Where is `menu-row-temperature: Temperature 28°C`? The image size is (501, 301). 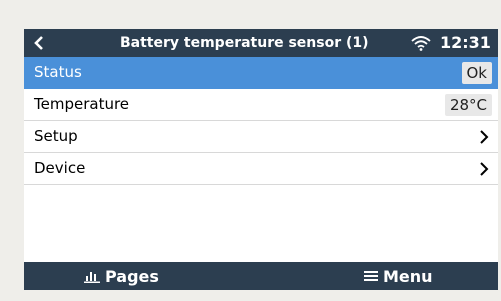 menu-row-temperature: Temperature 28°C is located at coordinates (261, 105).